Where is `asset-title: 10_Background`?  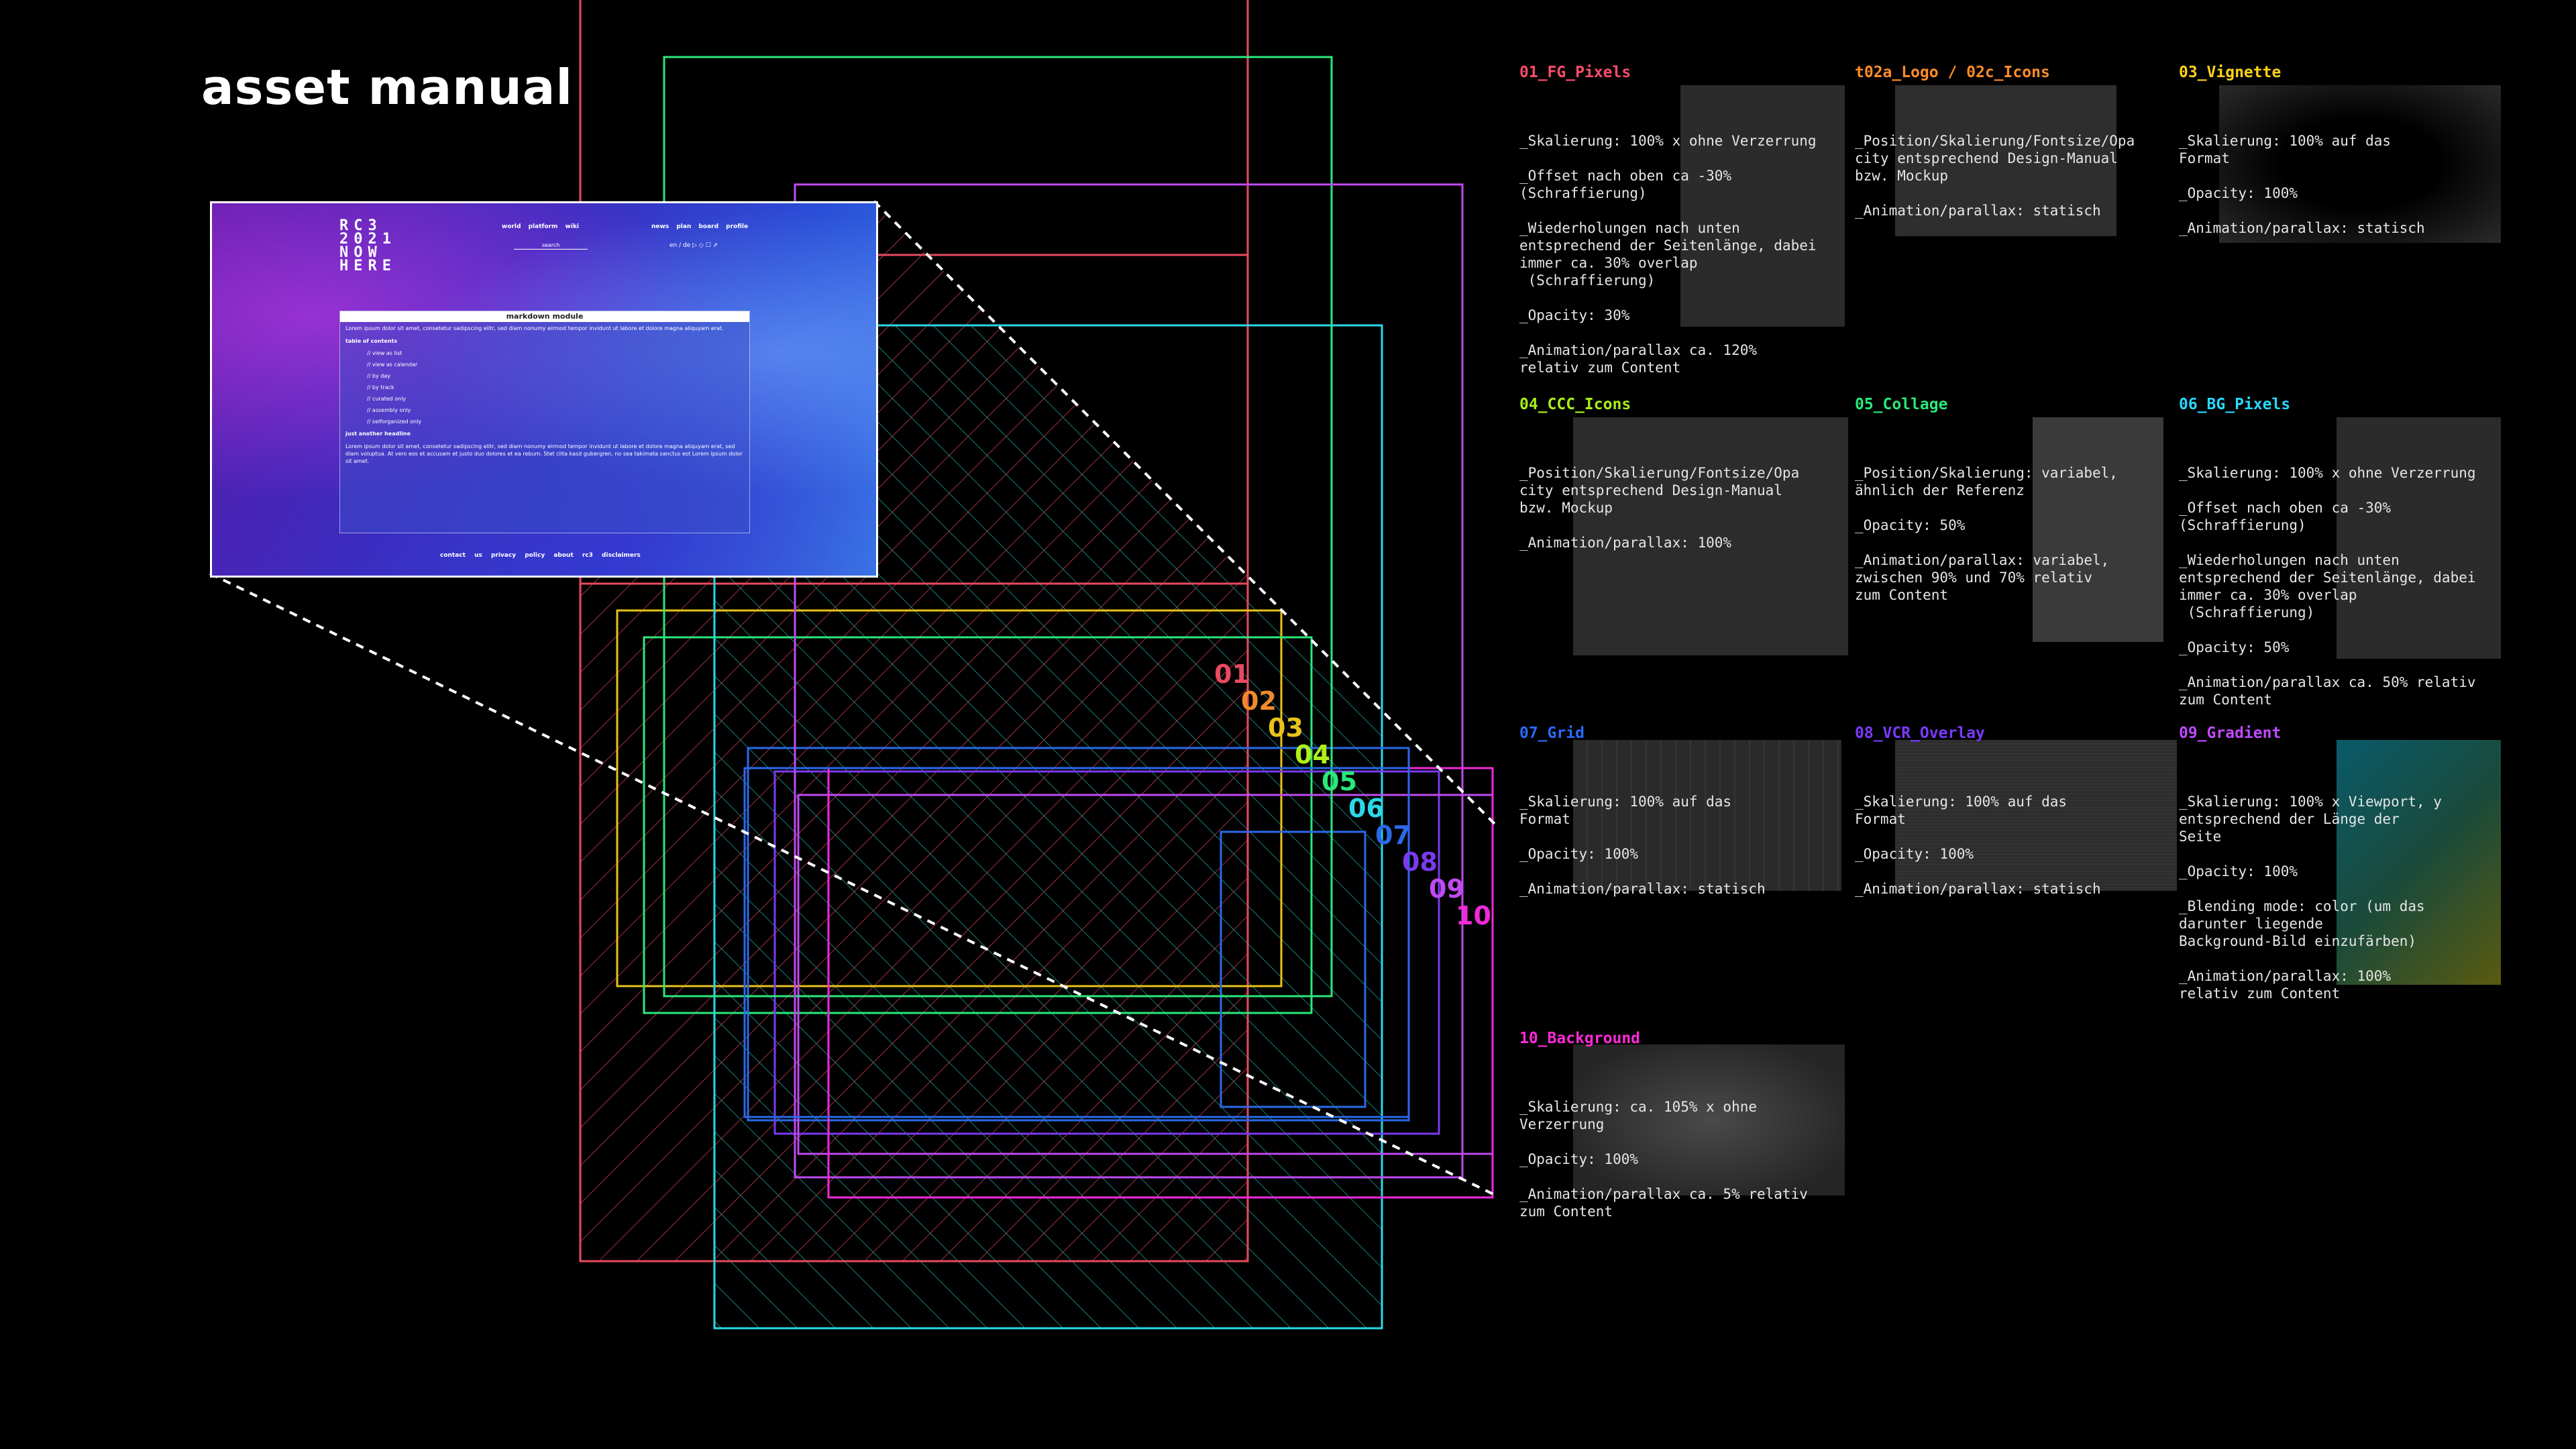
asset-title: 10_Background is located at coordinates (1580, 1038).